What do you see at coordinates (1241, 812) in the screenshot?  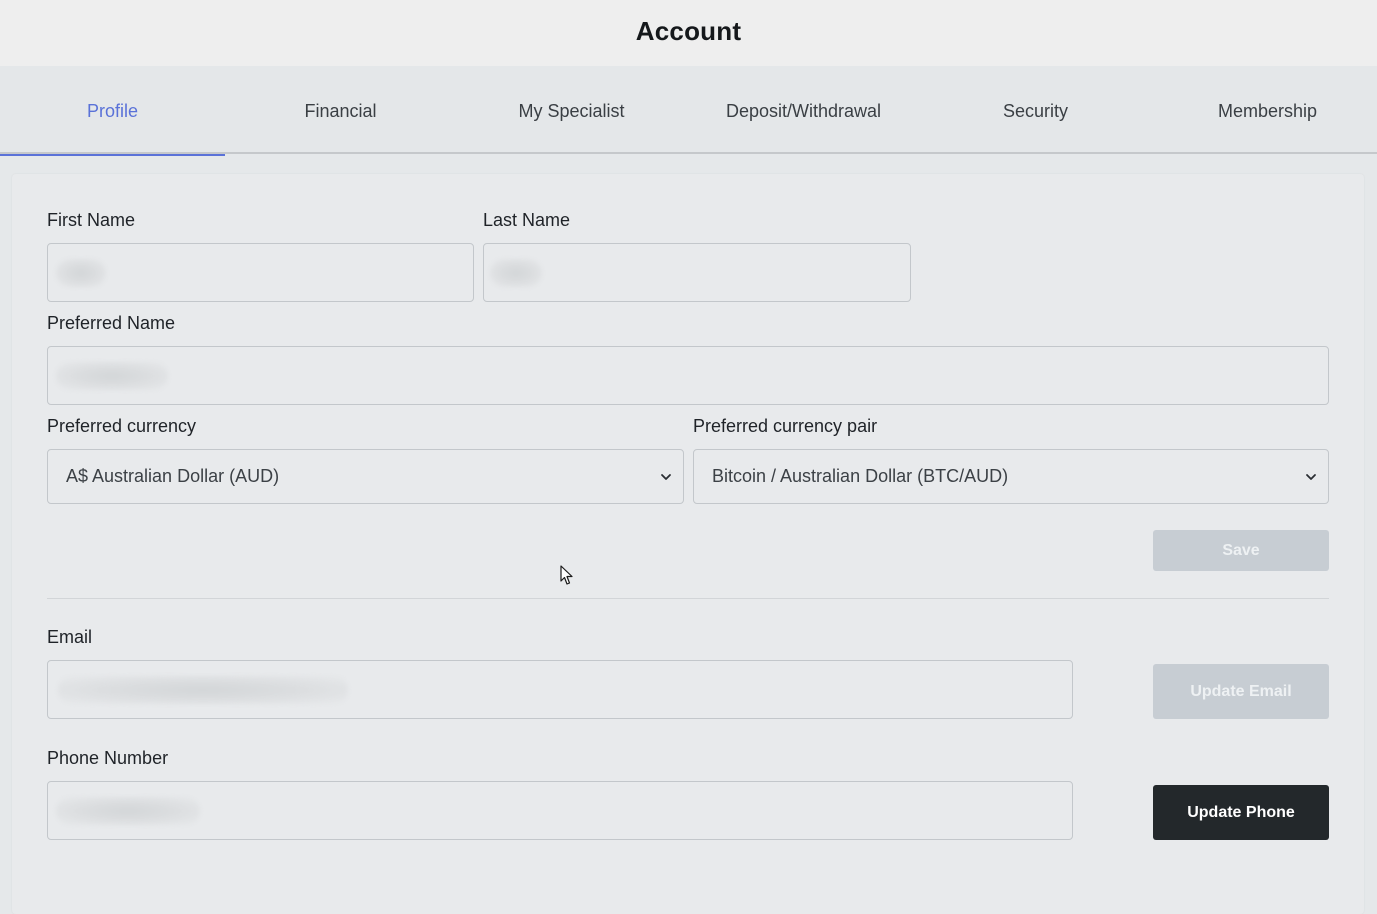 I see `update-phone-button: Update Phone` at bounding box center [1241, 812].